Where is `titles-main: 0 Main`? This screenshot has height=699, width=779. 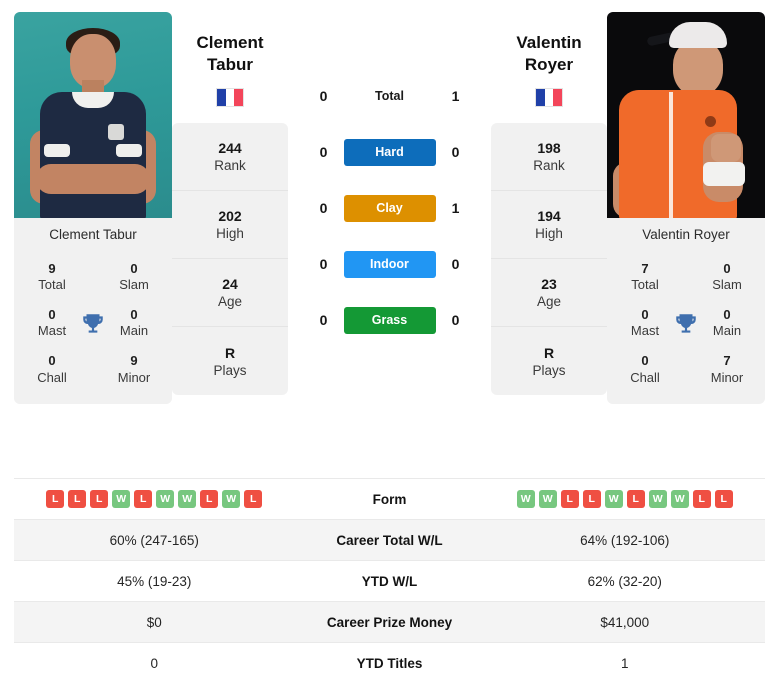 titles-main: 0 Main is located at coordinates (727, 323).